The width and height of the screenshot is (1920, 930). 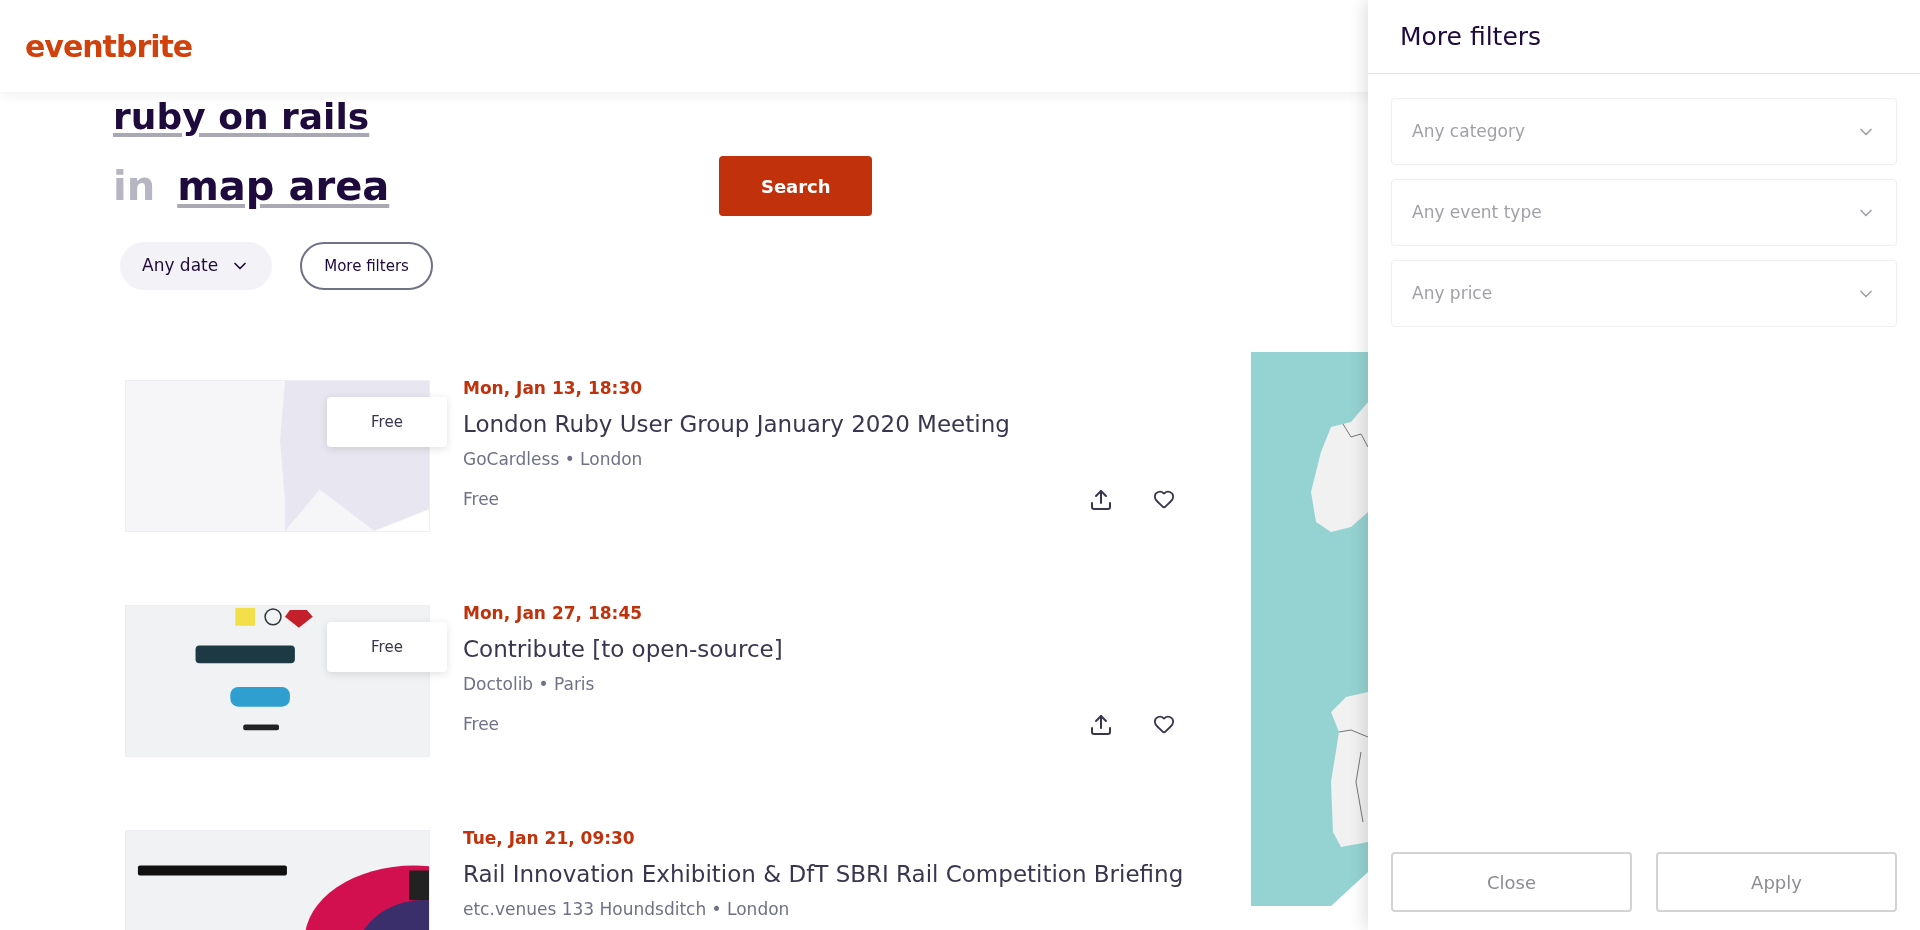 What do you see at coordinates (109, 46) in the screenshot?
I see `logo: eventbrite` at bounding box center [109, 46].